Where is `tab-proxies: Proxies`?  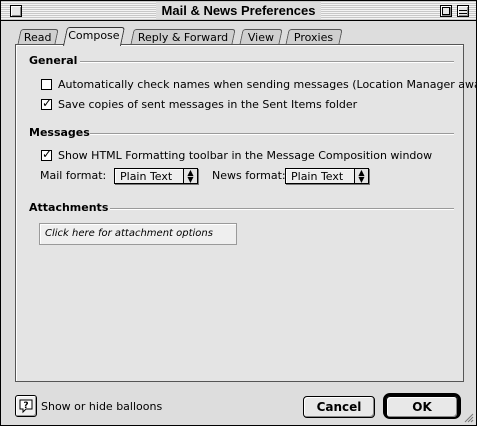
tab-proxies: Proxies is located at coordinates (314, 37).